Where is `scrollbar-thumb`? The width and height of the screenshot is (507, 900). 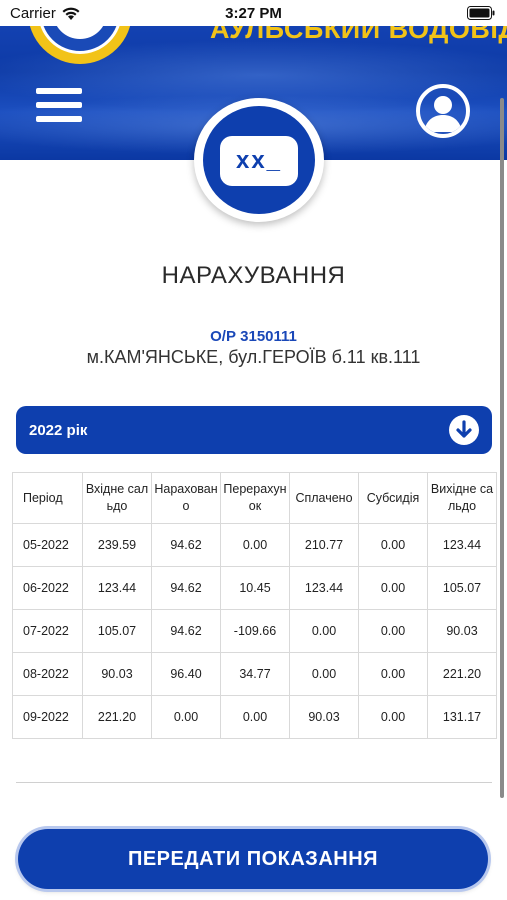
scrollbar-thumb is located at coordinates (502, 448).